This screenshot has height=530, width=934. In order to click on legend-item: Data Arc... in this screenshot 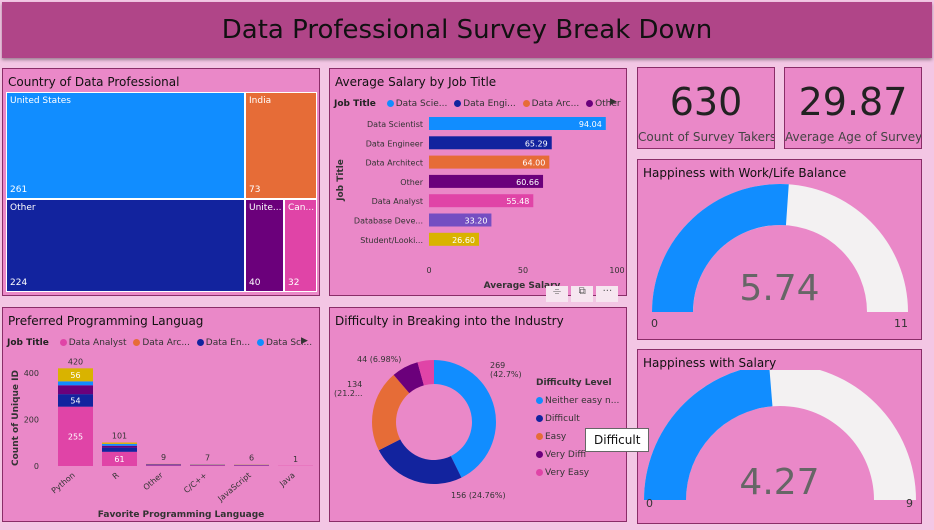, I will do `click(166, 343)`.